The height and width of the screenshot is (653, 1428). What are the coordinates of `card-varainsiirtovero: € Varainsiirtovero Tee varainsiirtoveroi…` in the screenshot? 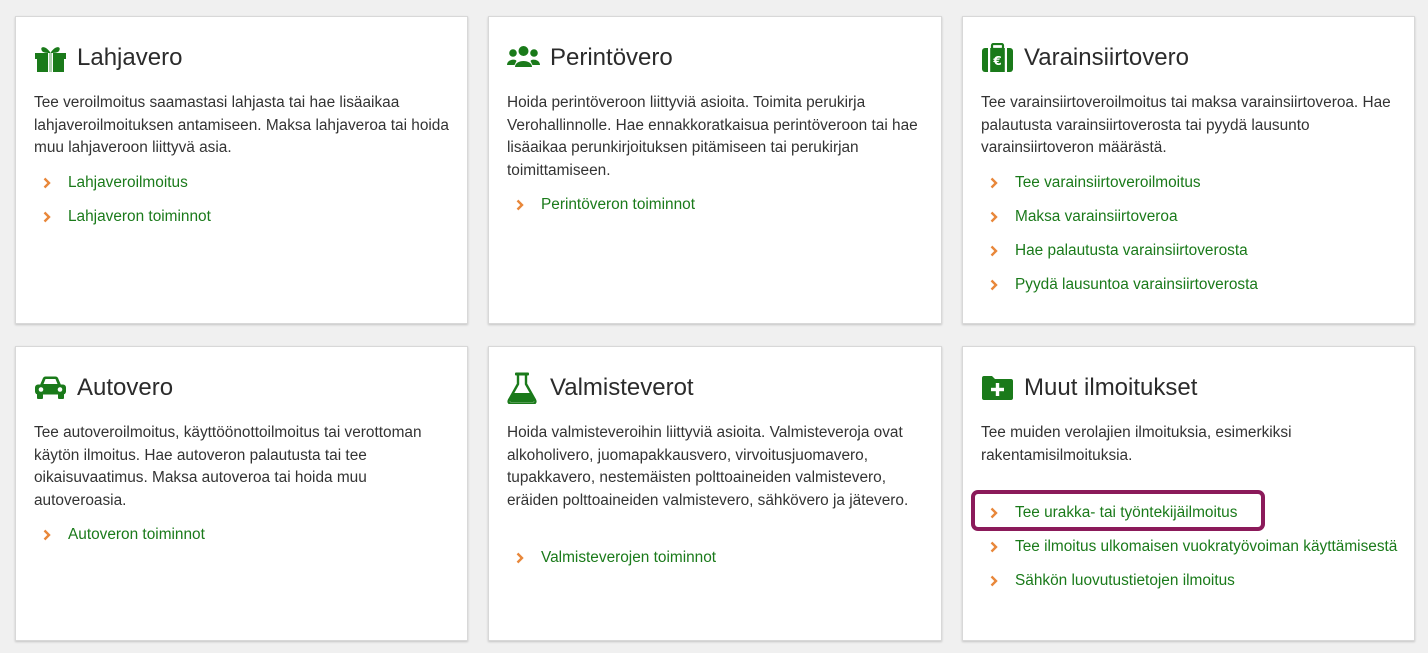 It's located at (1188, 170).